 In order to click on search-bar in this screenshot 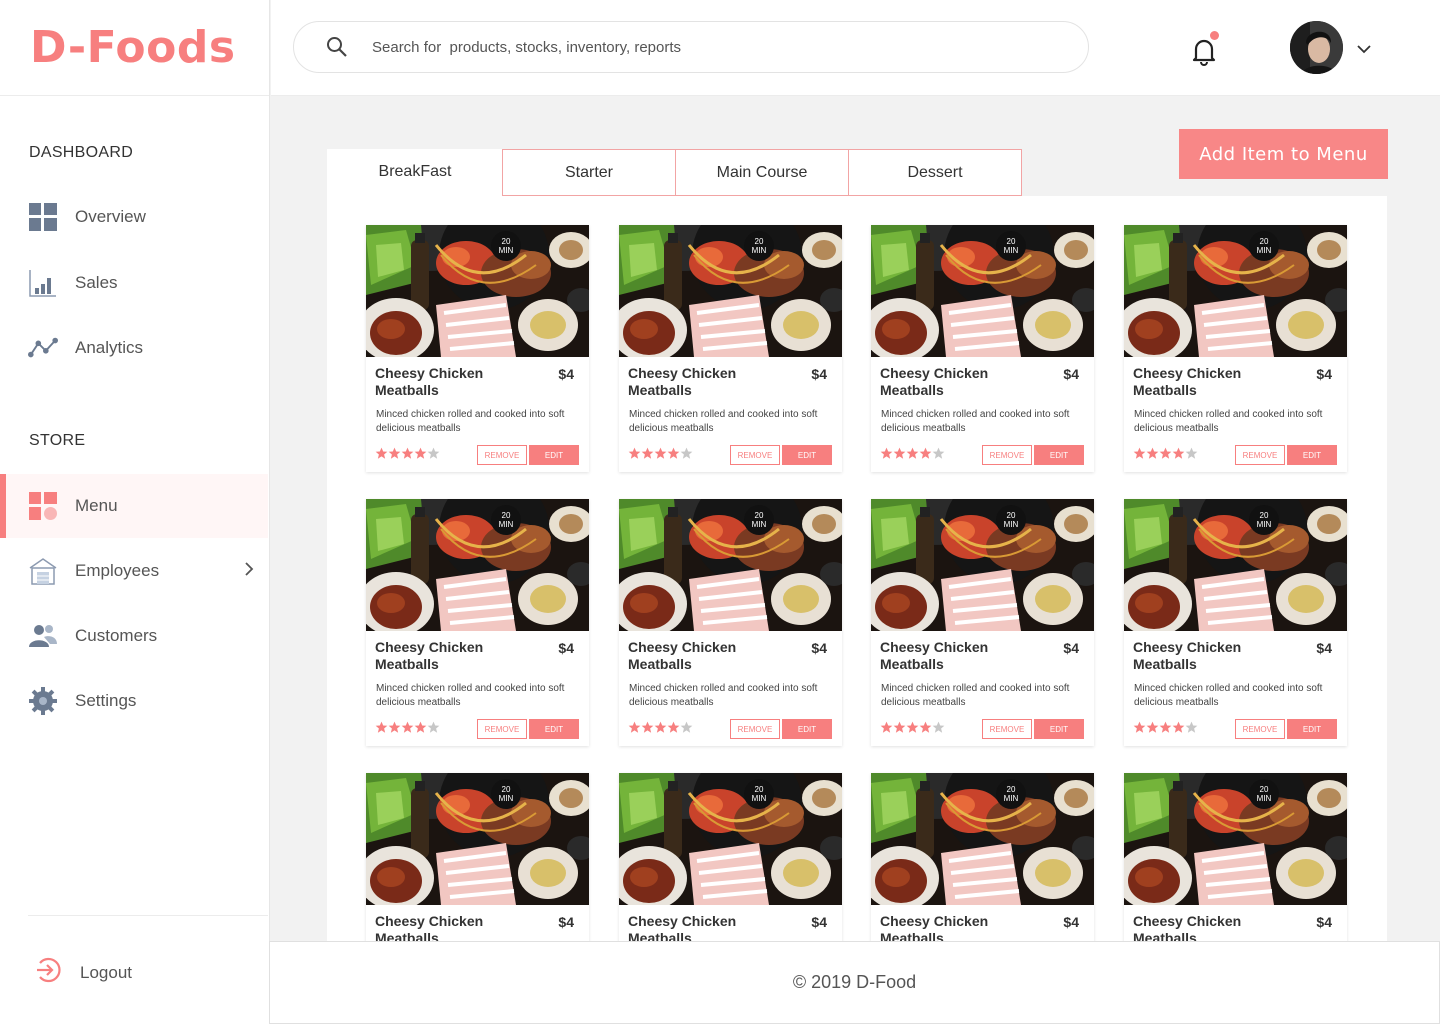, I will do `click(691, 47)`.